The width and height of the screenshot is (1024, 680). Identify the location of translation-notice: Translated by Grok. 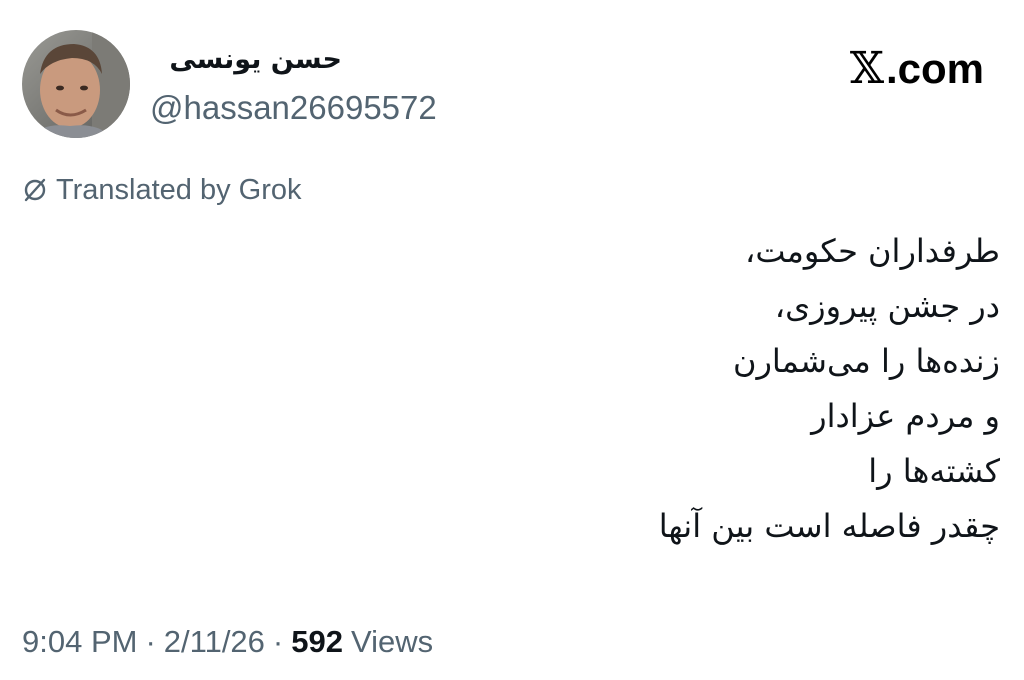
(162, 190).